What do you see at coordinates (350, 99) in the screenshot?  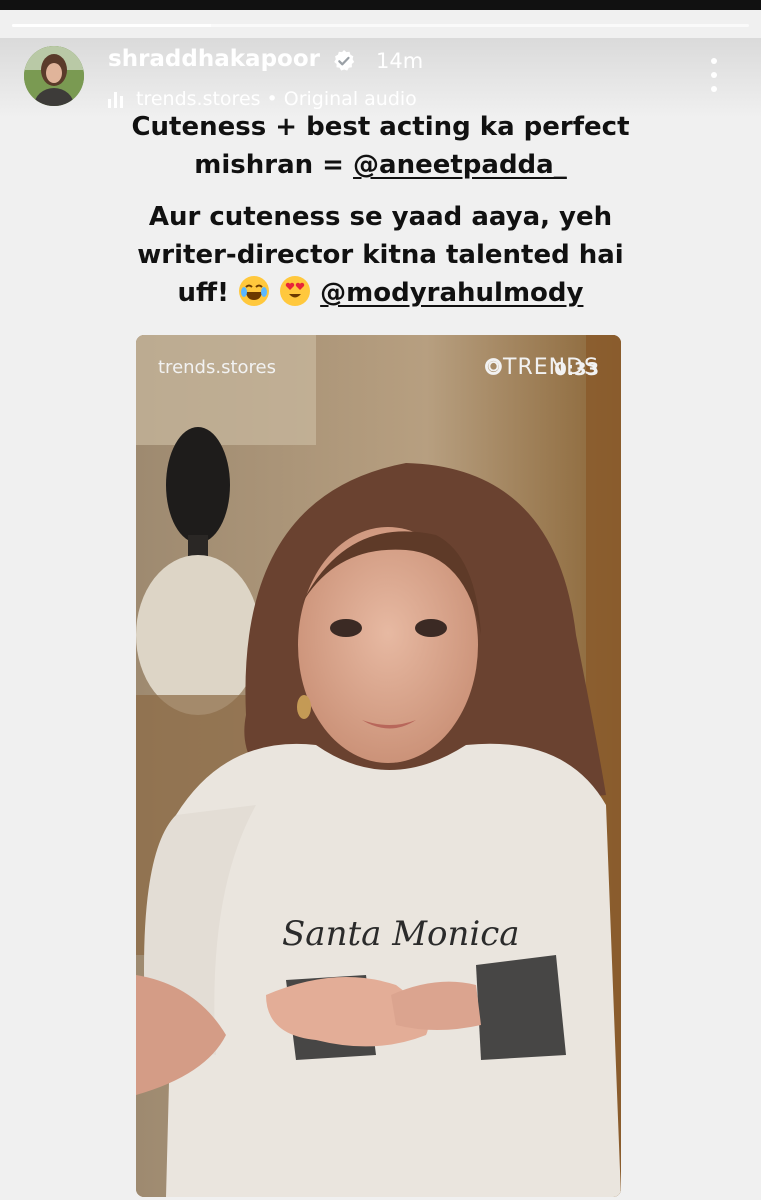 I see `audio-label: Original audio` at bounding box center [350, 99].